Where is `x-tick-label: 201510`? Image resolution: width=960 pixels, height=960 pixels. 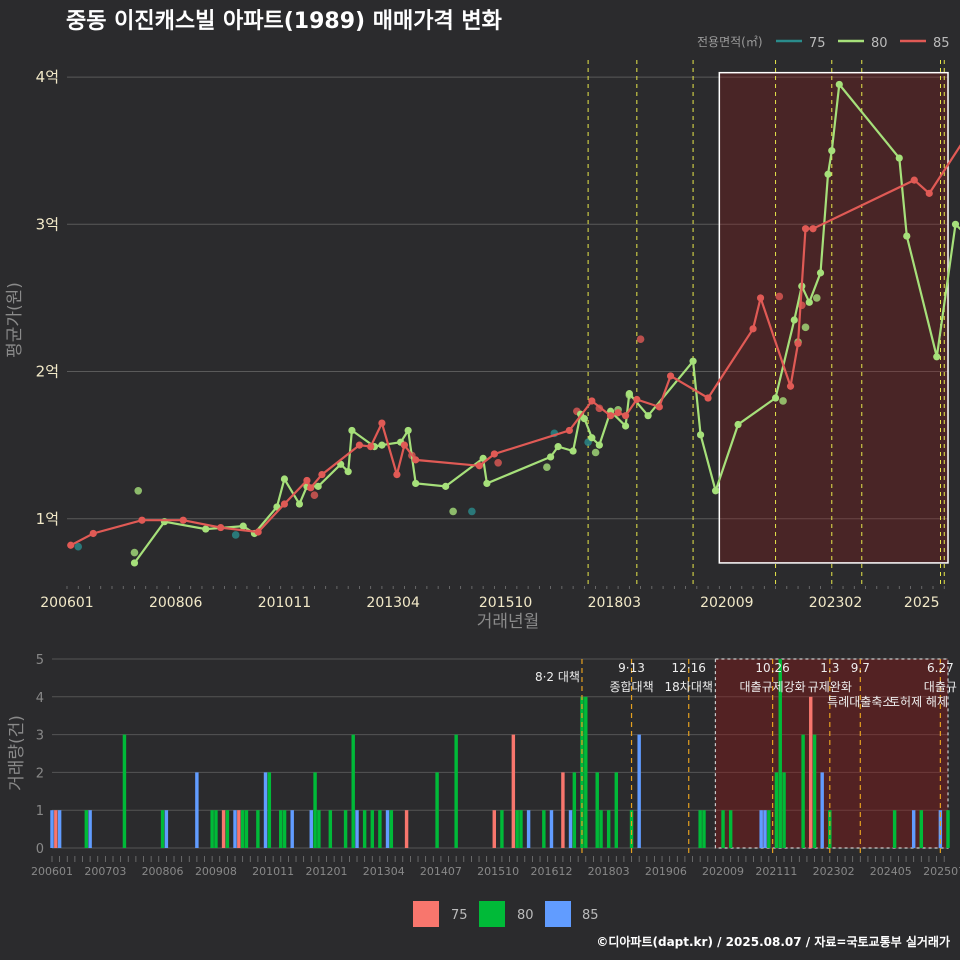
x-tick-label: 201510 is located at coordinates (505, 603).